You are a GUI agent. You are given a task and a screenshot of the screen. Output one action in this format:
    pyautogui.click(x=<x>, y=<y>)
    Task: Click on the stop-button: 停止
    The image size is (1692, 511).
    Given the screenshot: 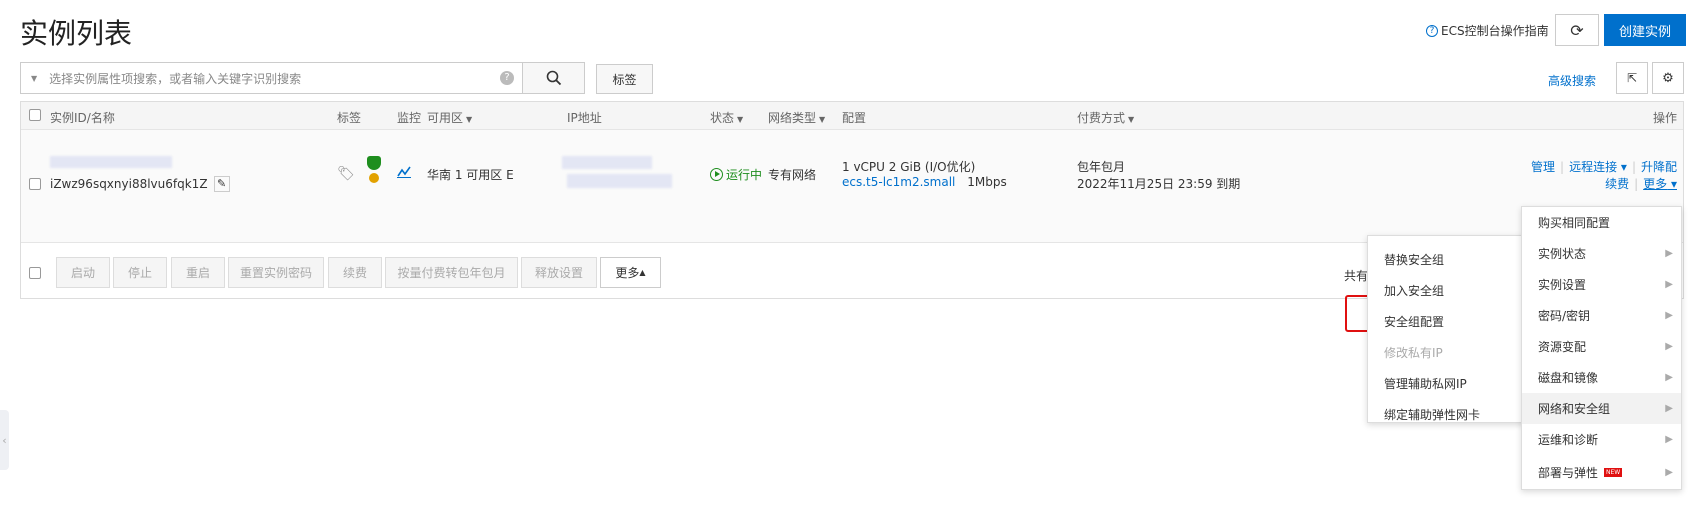 What is the action you would take?
    pyautogui.click(x=140, y=272)
    